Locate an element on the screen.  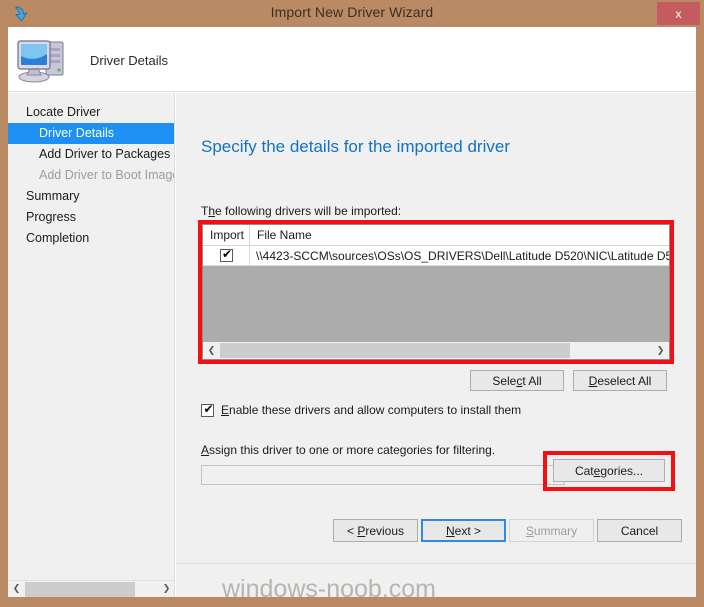
cancel-button: Cancel is located at coordinates (639, 530).